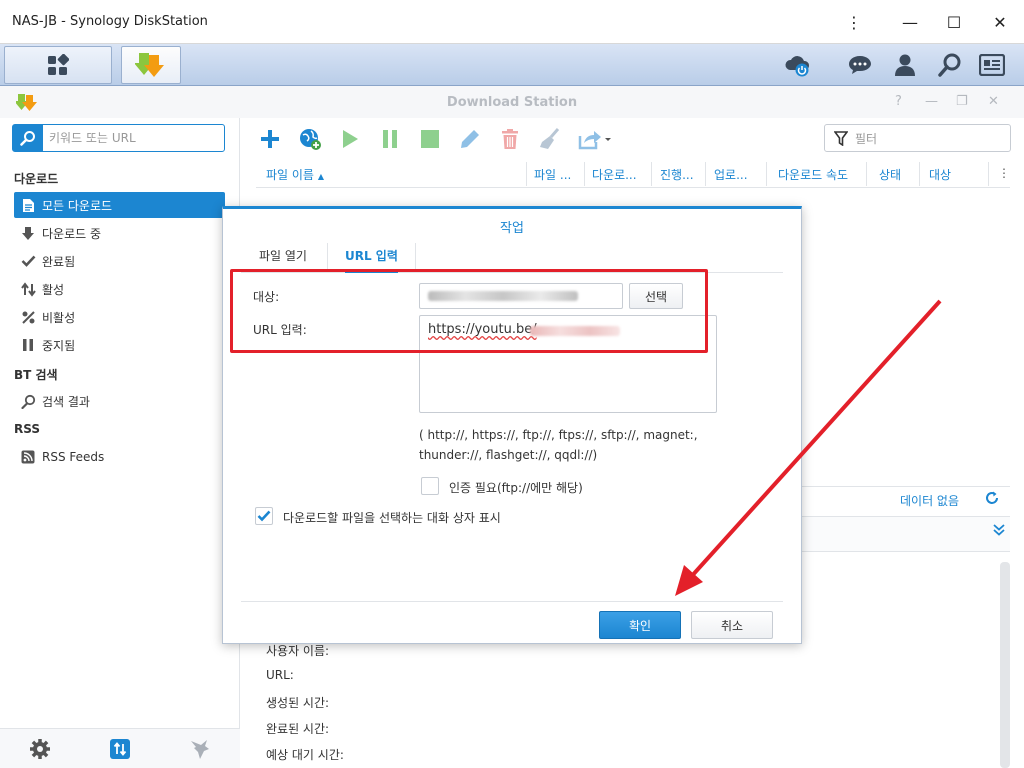 The height and width of the screenshot is (768, 1024). Describe the element at coordinates (72, 233) in the screenshot. I see `sidebar-item-label: 다운로드 중` at that location.